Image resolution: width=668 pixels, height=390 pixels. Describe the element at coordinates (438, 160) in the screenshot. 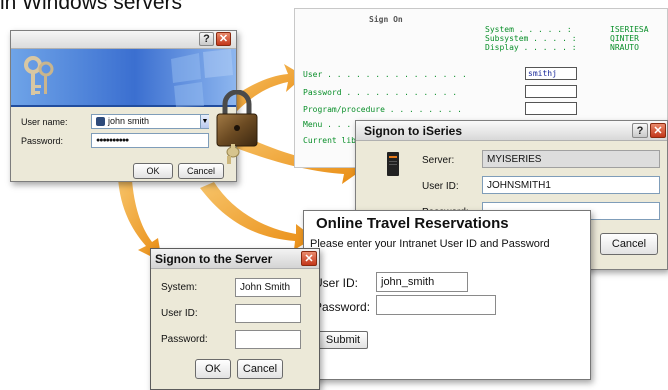

I see `server-label: Server:` at that location.